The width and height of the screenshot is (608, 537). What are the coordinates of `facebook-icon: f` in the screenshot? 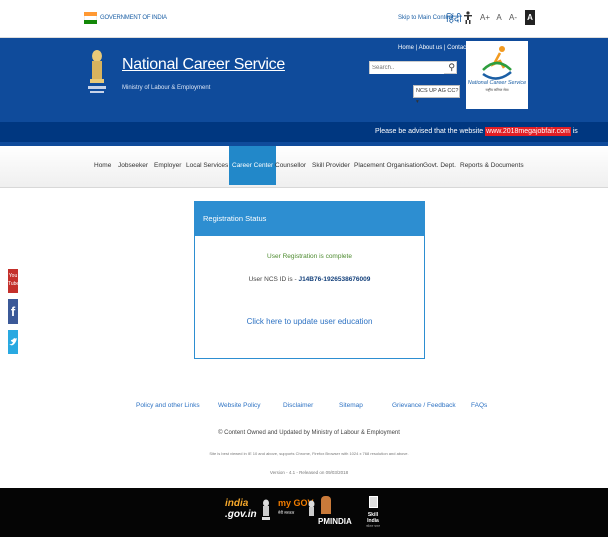 It's located at (13, 311).